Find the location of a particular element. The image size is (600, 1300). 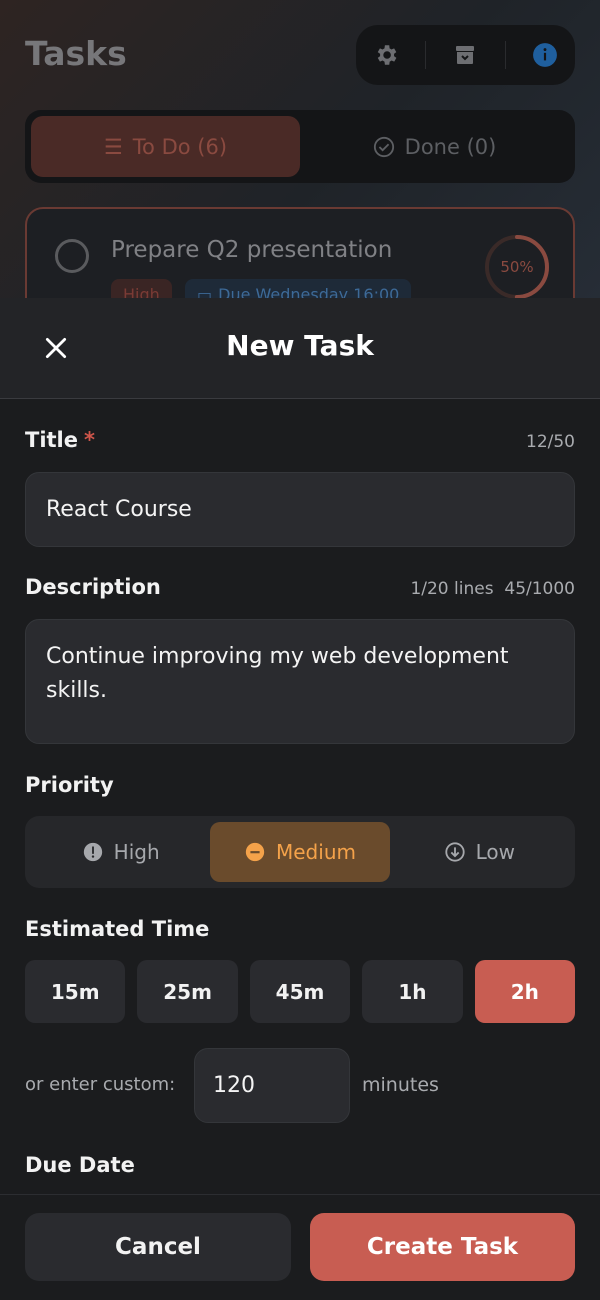

time-presets: 15m 25m 45m 1h 2h is located at coordinates (300, 991).